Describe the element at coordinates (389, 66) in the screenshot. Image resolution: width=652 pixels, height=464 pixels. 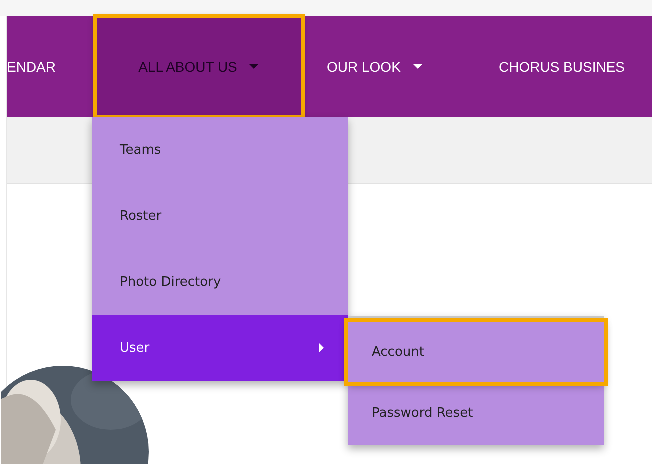
I see `nav-menu-item: OUR LOOK` at that location.